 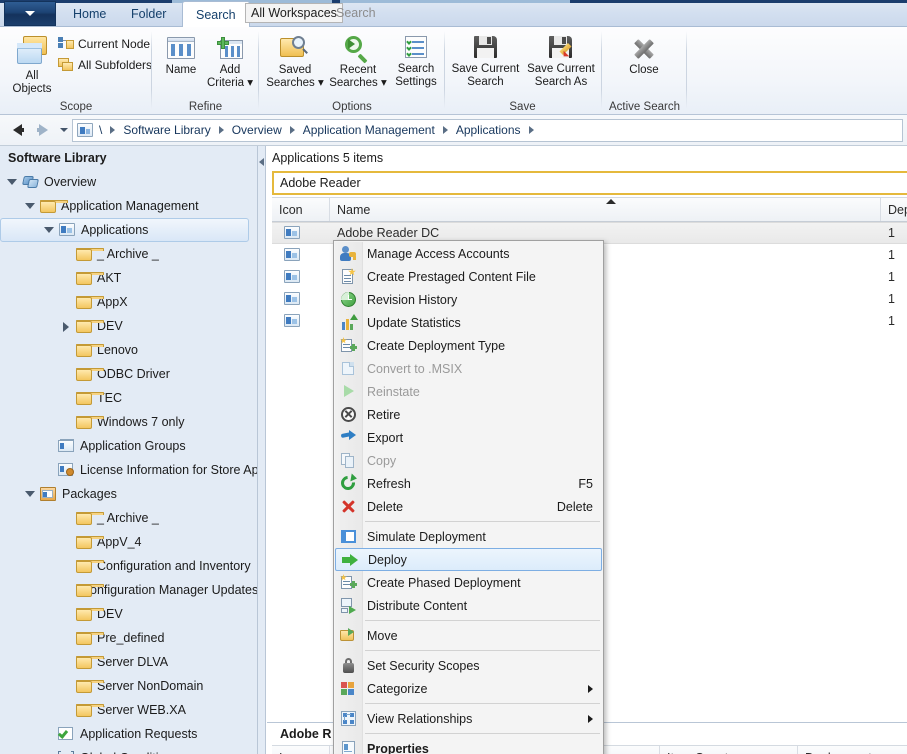 What do you see at coordinates (485, 69) in the screenshot?
I see `save-current-search-label-line1: Save Current` at bounding box center [485, 69].